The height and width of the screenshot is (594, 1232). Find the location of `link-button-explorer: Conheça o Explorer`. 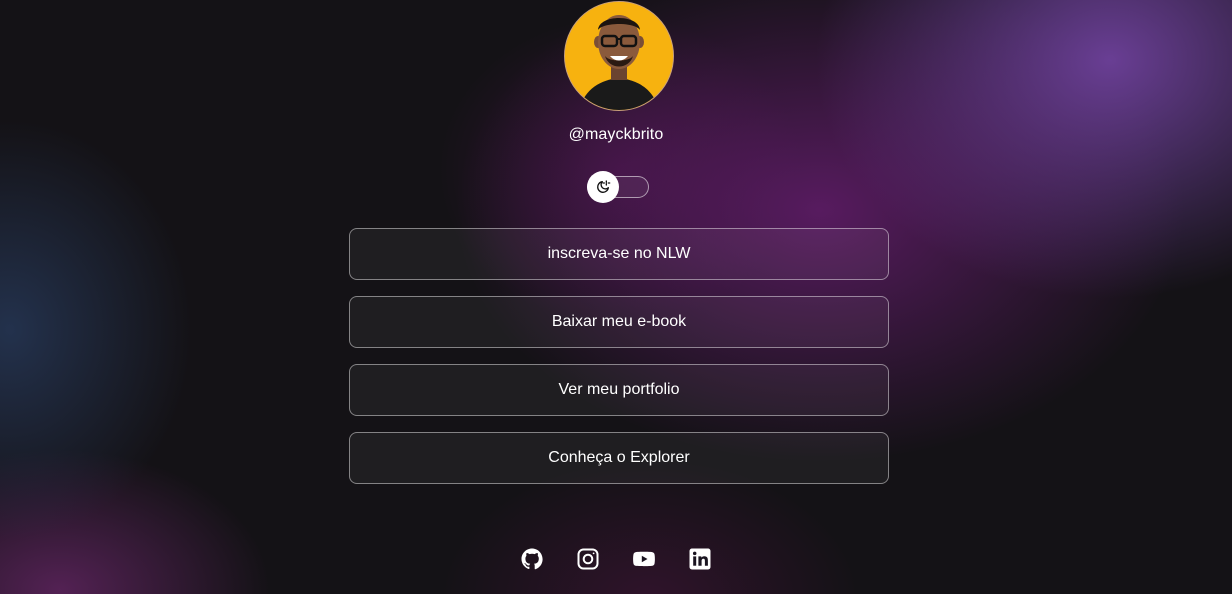

link-button-explorer: Conheça o Explorer is located at coordinates (619, 458).